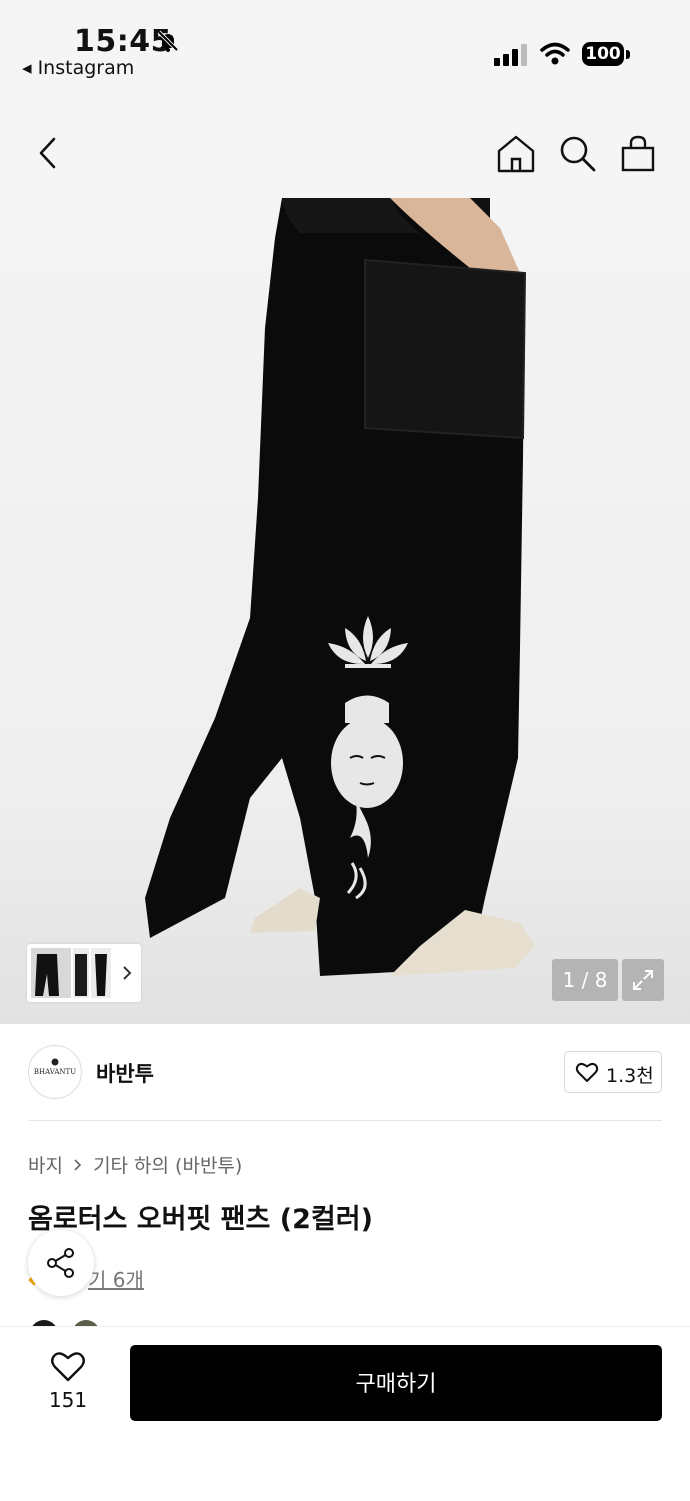 Image resolution: width=690 pixels, height=1501 pixels. Describe the element at coordinates (555, 53) in the screenshot. I see `wifi-icon` at that location.